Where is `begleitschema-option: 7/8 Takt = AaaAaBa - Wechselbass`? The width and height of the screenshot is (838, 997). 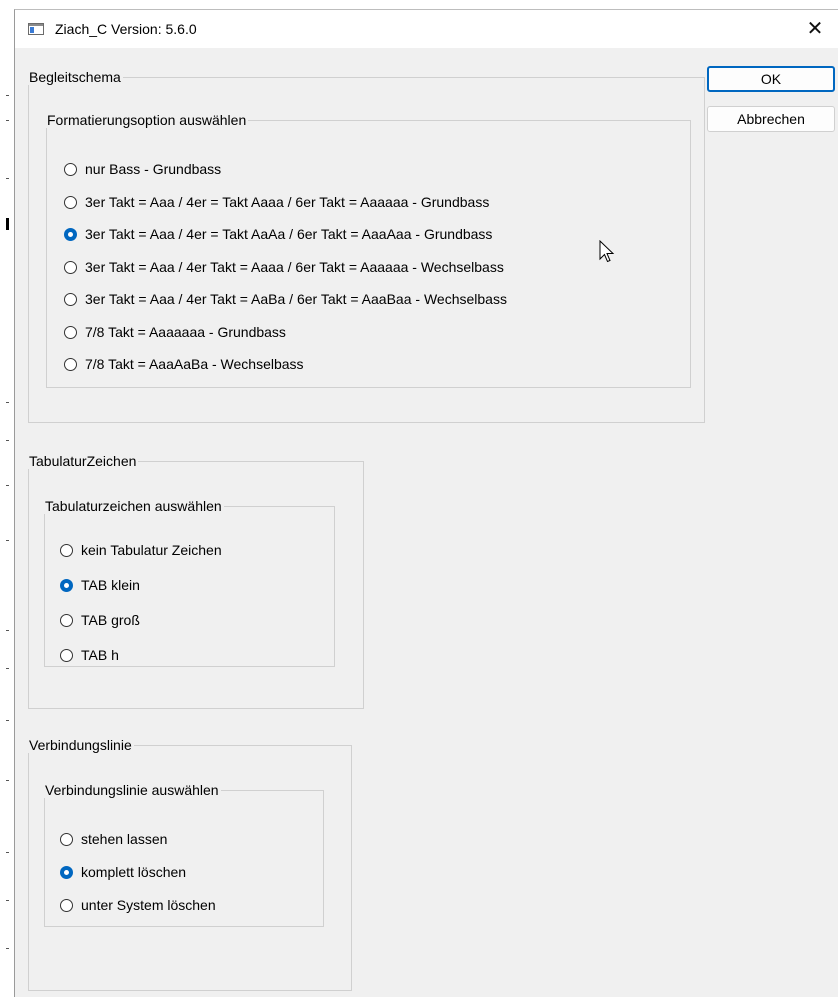 begleitschema-option: 7/8 Takt = AaaAaBa - Wechselbass is located at coordinates (184, 364).